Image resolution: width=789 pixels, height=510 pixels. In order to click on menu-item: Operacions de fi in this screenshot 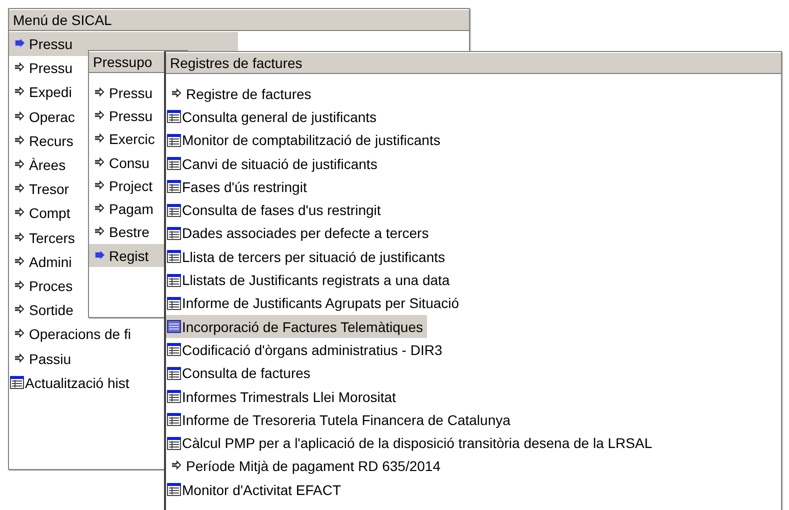, I will do `click(72, 334)`.